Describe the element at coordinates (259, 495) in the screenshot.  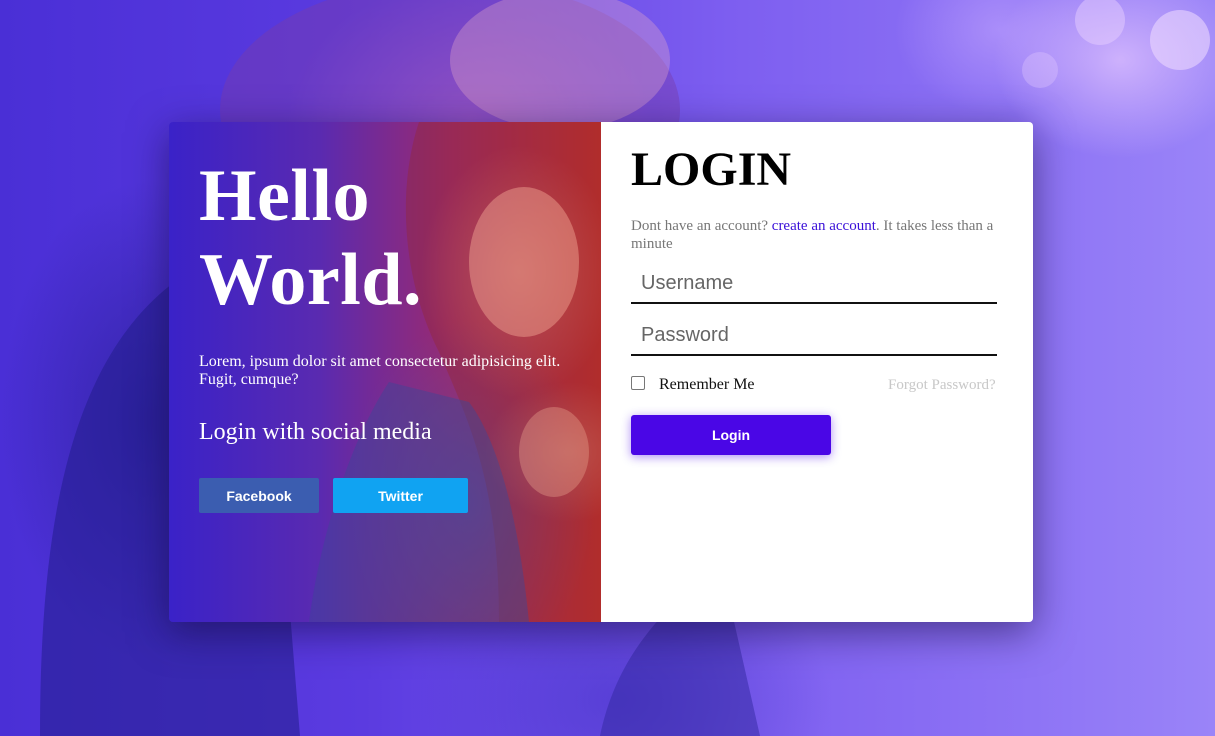
I see `facebook-login-button: Facebook` at that location.